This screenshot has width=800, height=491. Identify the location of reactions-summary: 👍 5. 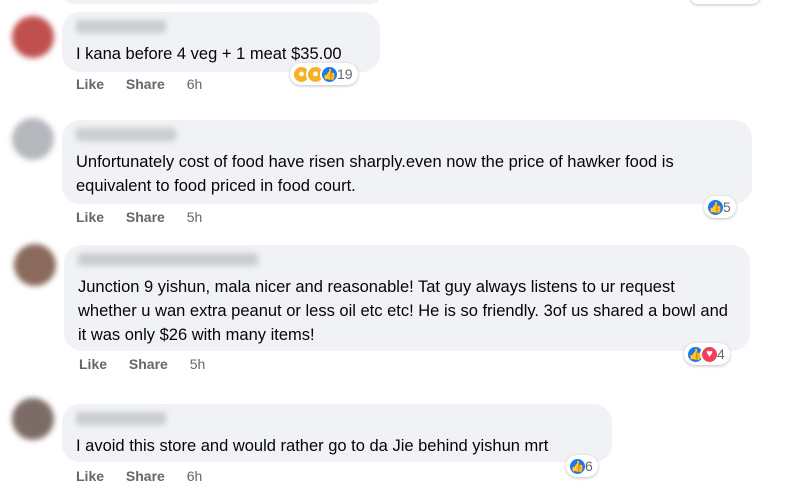
(720, 207).